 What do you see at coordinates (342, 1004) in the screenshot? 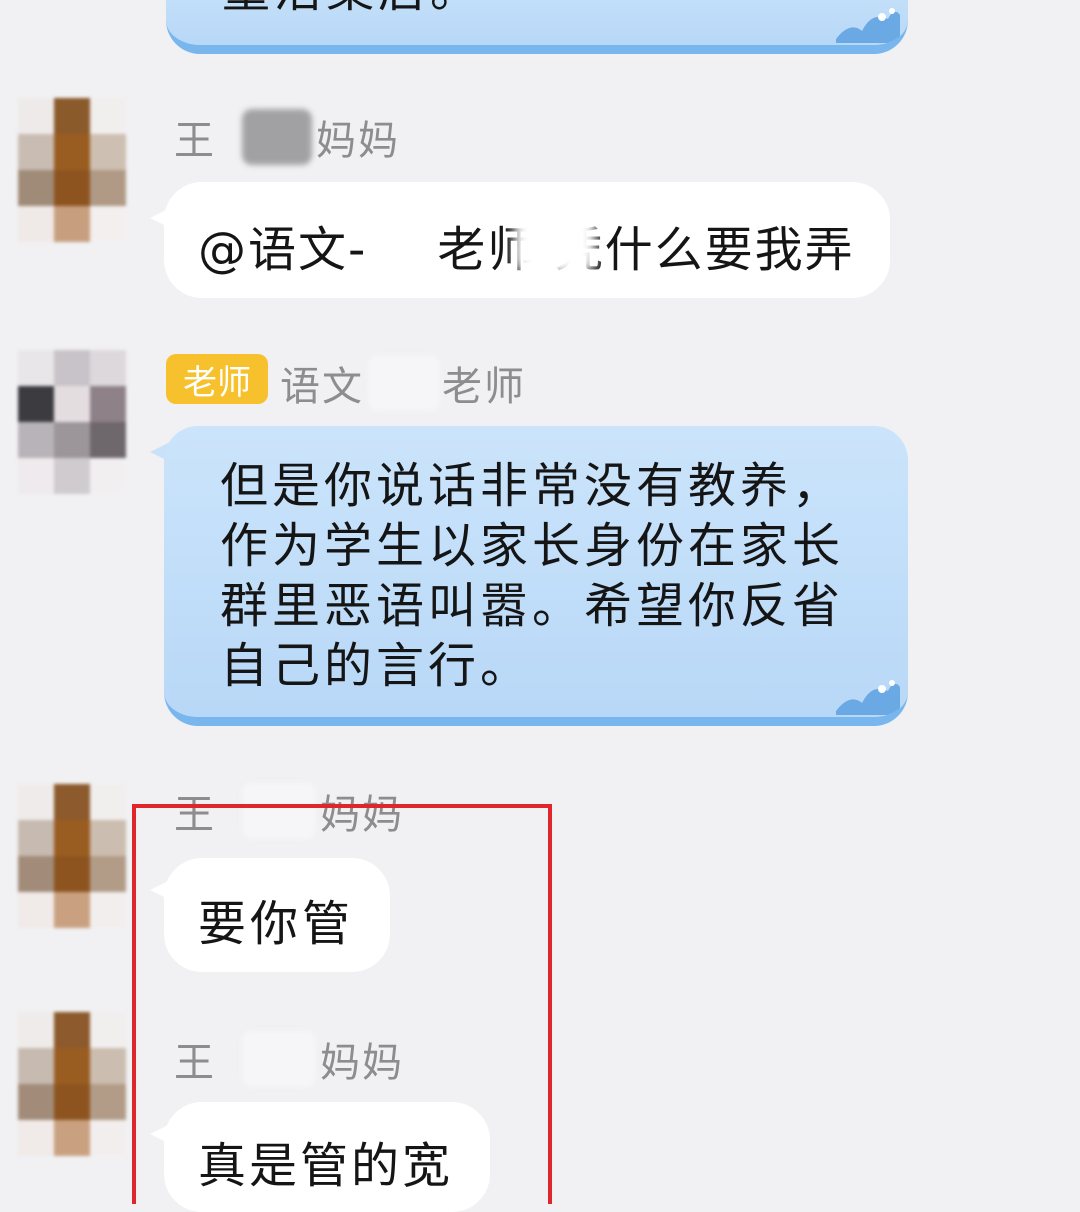
I see `highlight-box` at bounding box center [342, 1004].